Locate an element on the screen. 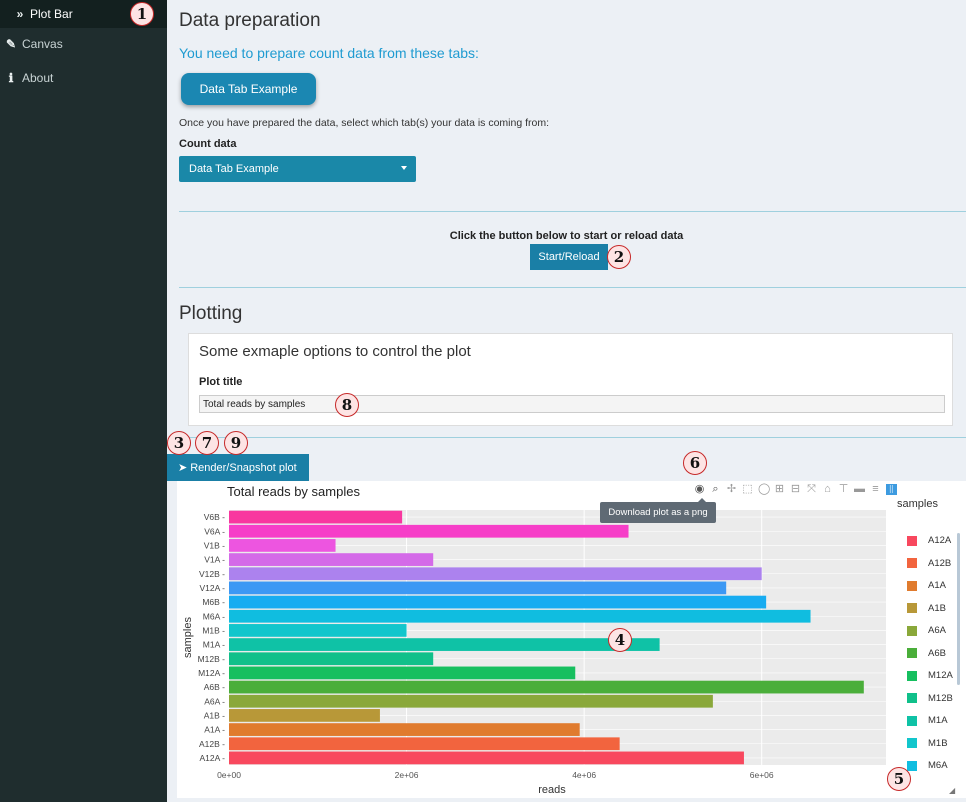 Image resolution: width=966 pixels, height=802 pixels. x-tick-label: 0e+00 is located at coordinates (229, 775).